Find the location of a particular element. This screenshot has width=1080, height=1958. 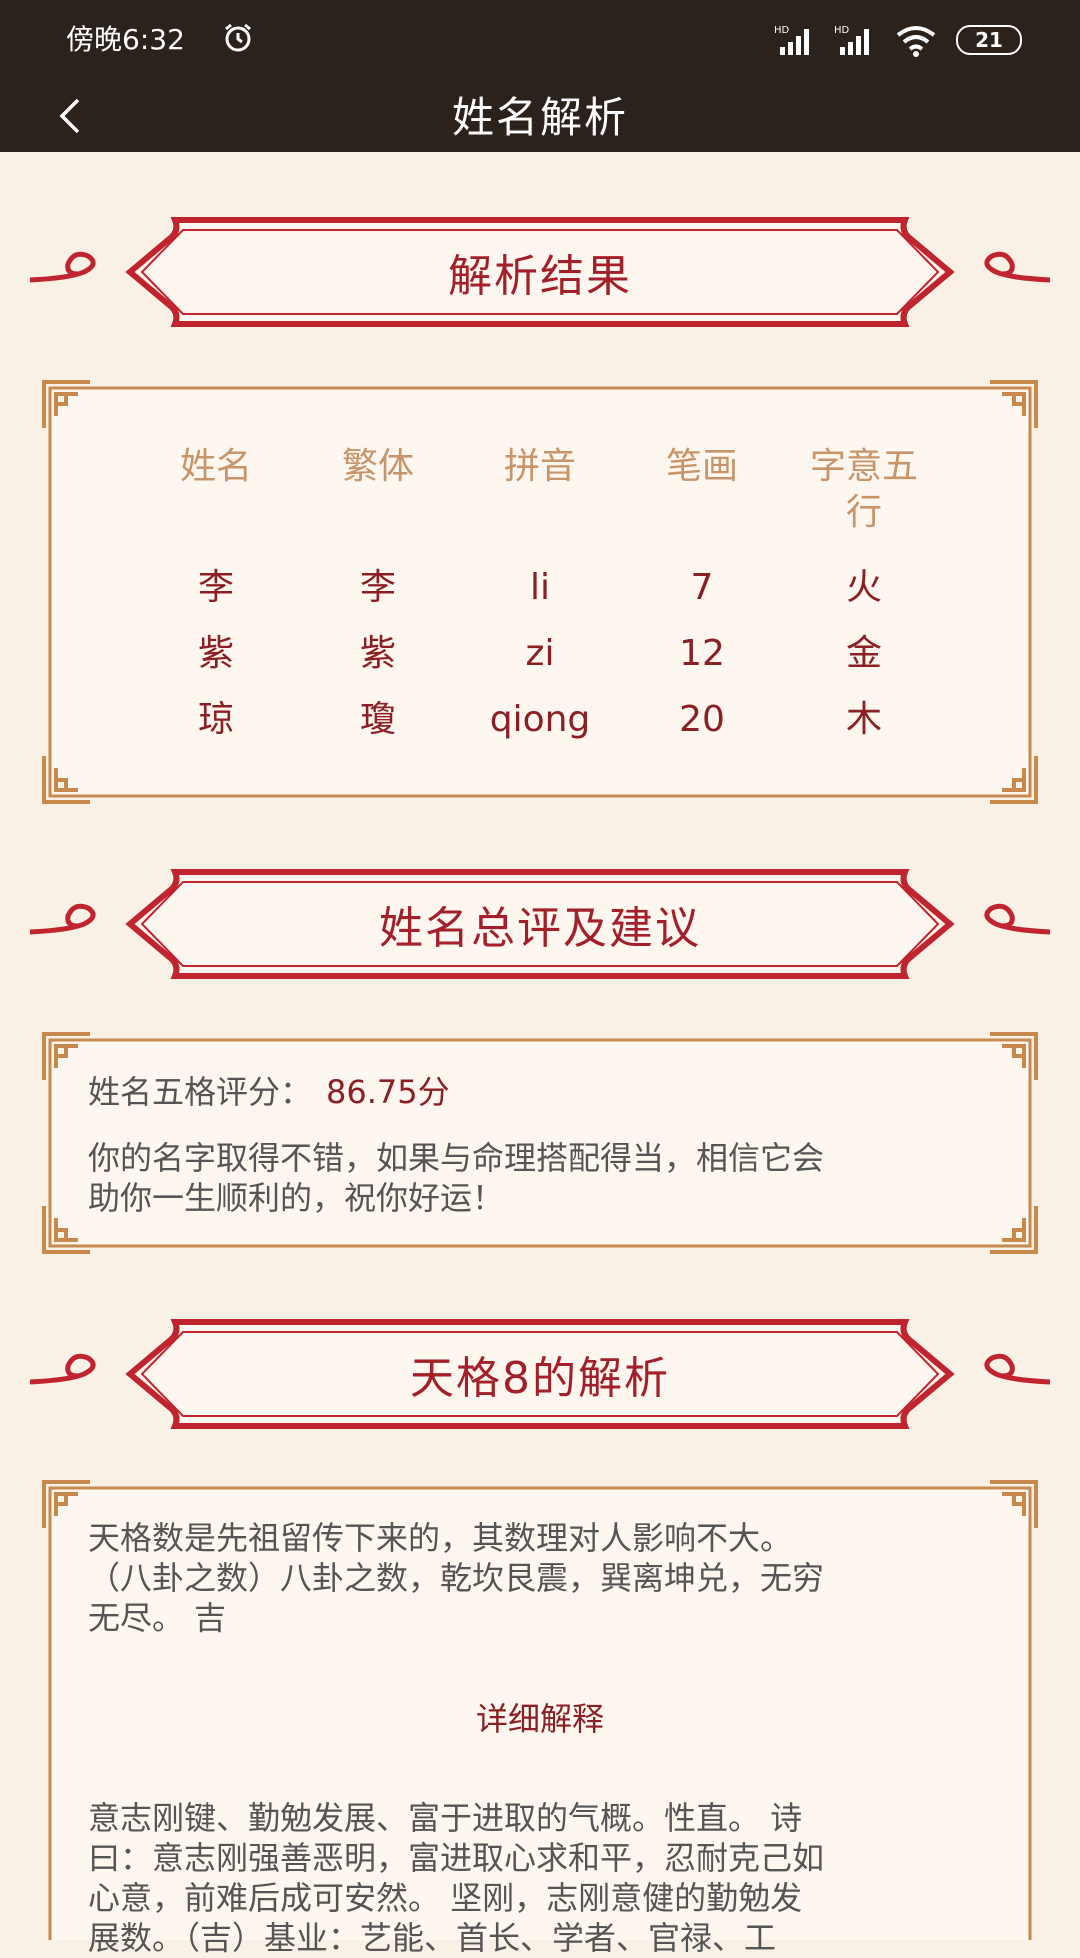

detail-text-1: 意志刚键、勤勉发展、富于进取的气概。性直。 诗 is located at coordinates (445, 1818).